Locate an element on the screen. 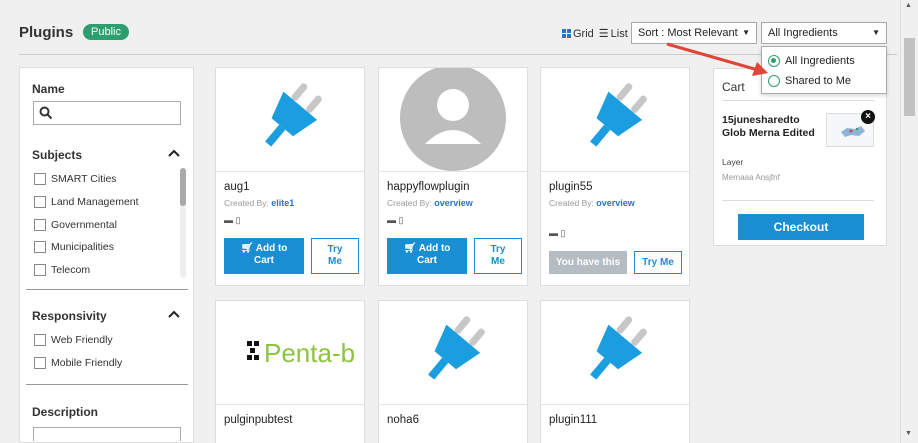 The height and width of the screenshot is (443, 918). card-name: pulginpubtest is located at coordinates (258, 420).